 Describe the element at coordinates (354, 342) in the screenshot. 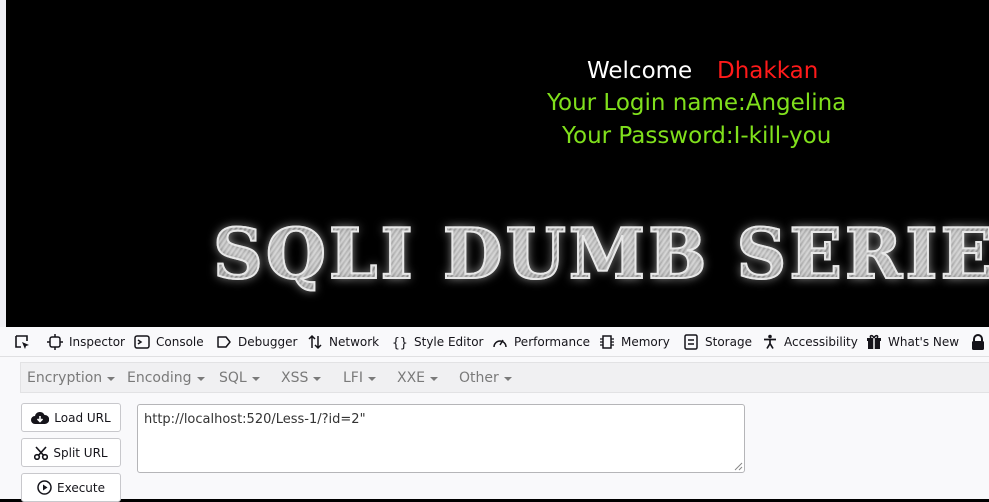

I see `tab-network-label: Network` at that location.